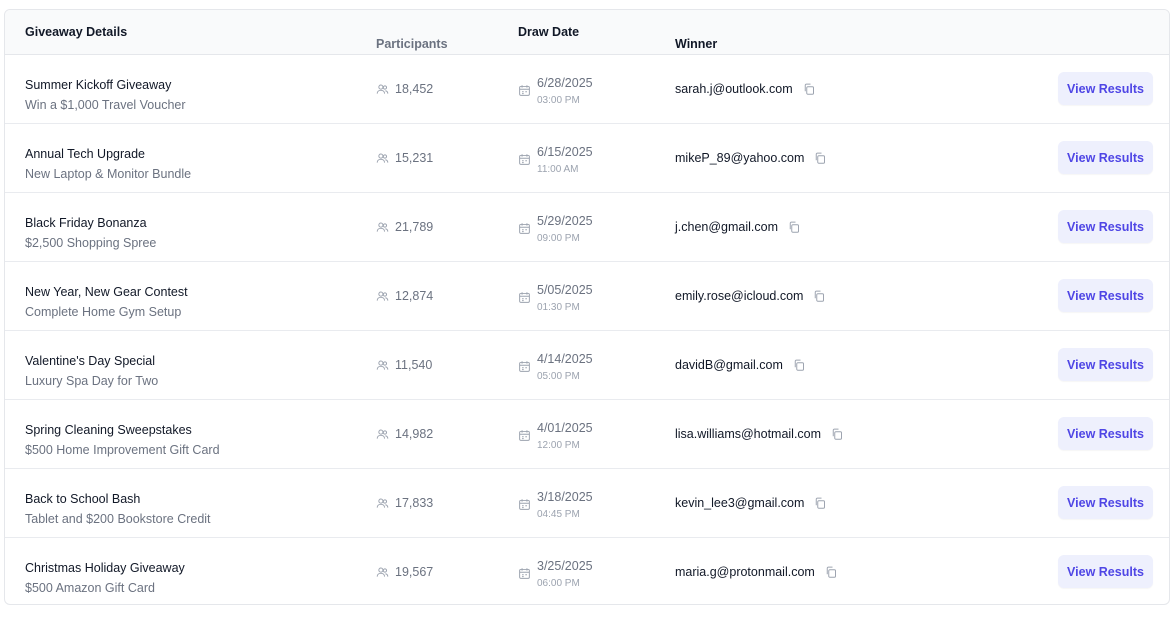 The height and width of the screenshot is (621, 1170). Describe the element at coordinates (565, 221) in the screenshot. I see `draw-date-value: 5/29/2025` at that location.